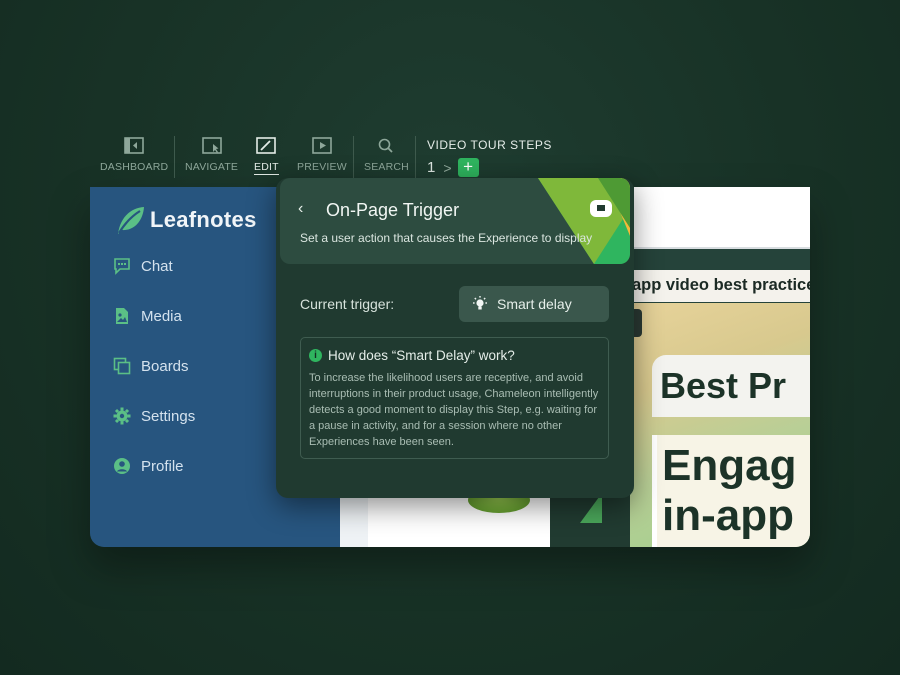 The image size is (900, 675). What do you see at coordinates (300, 209) in the screenshot?
I see `back-button: ‹` at bounding box center [300, 209].